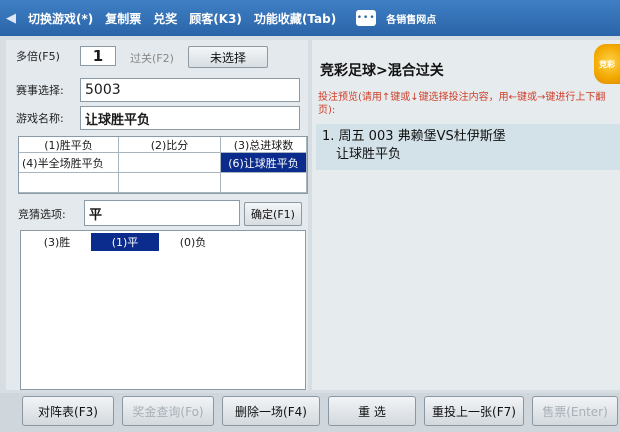  What do you see at coordinates (162, 213) in the screenshot?
I see `guess-input: 平` at bounding box center [162, 213].